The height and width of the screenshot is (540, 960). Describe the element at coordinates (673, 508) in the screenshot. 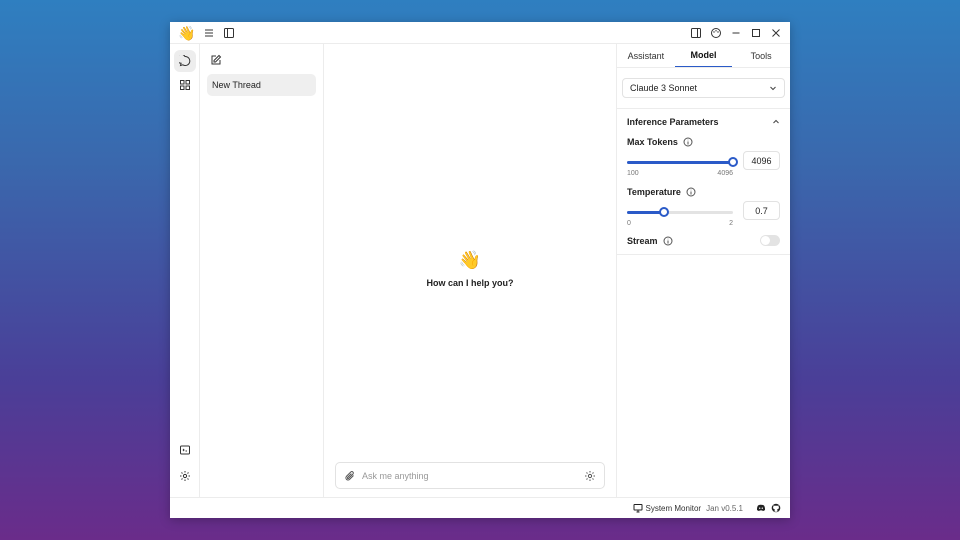

I see `system-monitor-label: System Monitor` at that location.